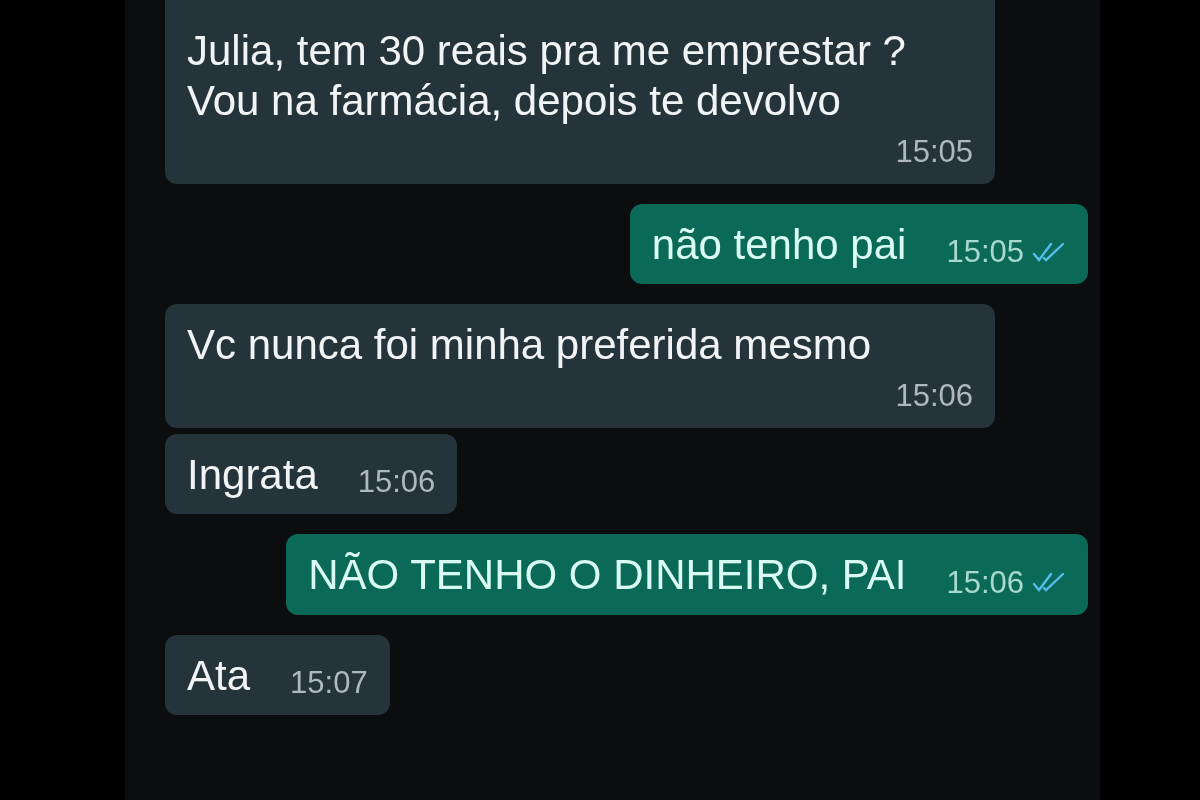 The image size is (1200, 800). What do you see at coordinates (219, 675) in the screenshot?
I see `message-text: Ata` at bounding box center [219, 675].